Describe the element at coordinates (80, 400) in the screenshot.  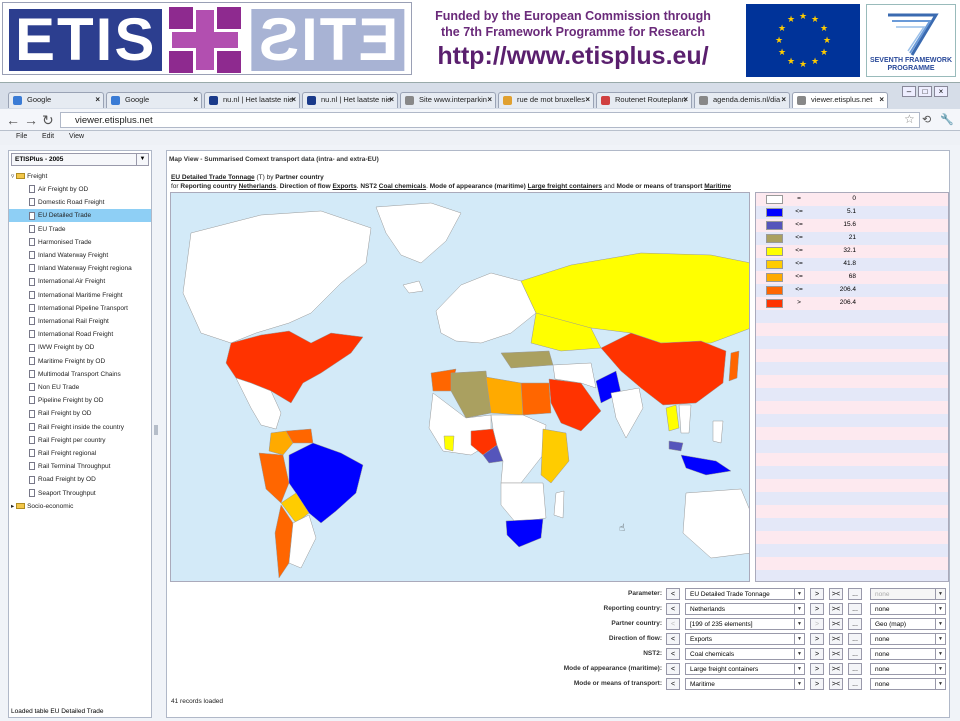
I see `tree-item: Pipeline Freight by OD` at that location.